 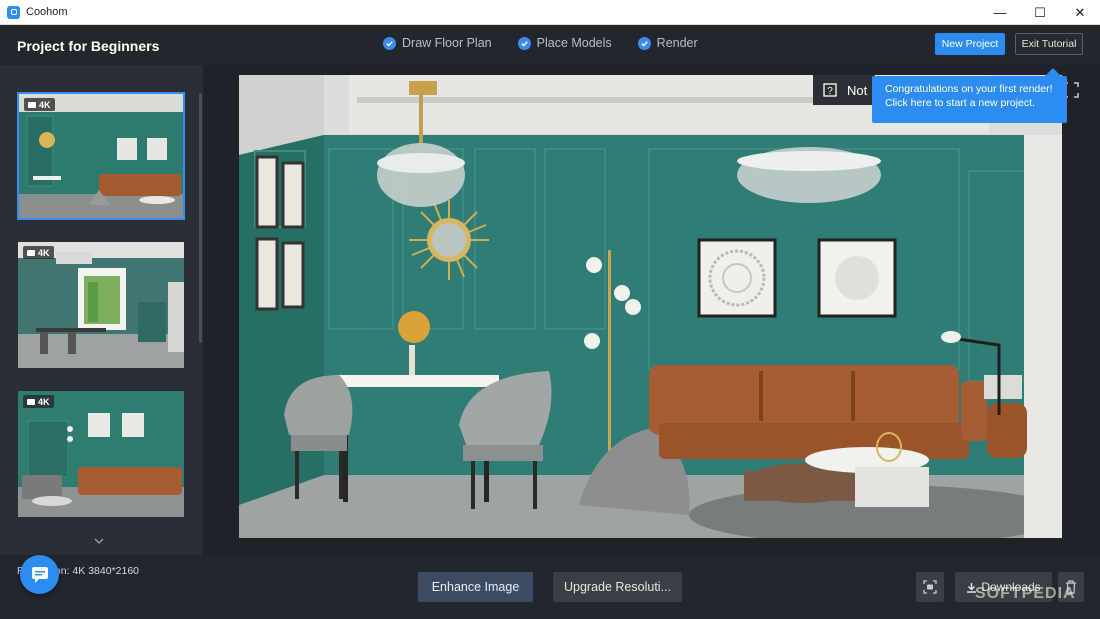 What do you see at coordinates (200, 218) in the screenshot?
I see `sidebar-scrollbar` at bounding box center [200, 218].